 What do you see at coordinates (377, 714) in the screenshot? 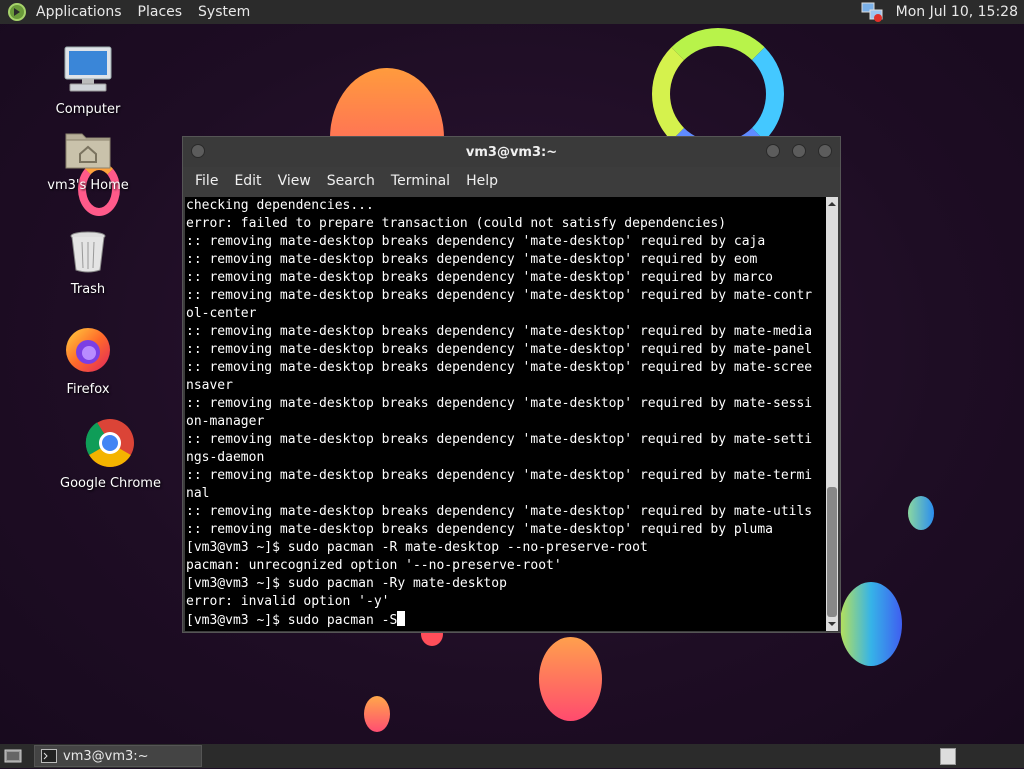
I see `wallpaper-small-orange` at bounding box center [377, 714].